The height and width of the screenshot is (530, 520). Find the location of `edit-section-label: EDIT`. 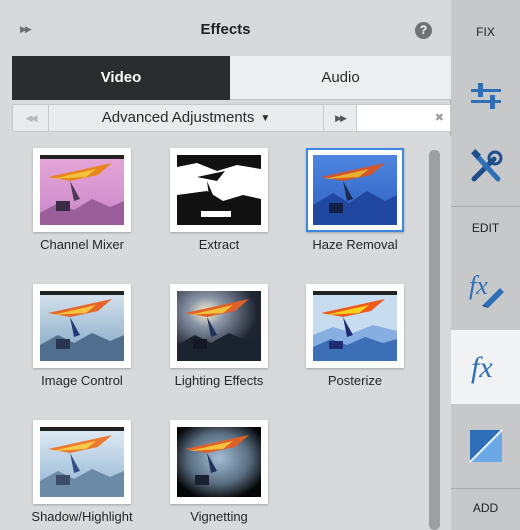

edit-section-label: EDIT is located at coordinates (485, 228).